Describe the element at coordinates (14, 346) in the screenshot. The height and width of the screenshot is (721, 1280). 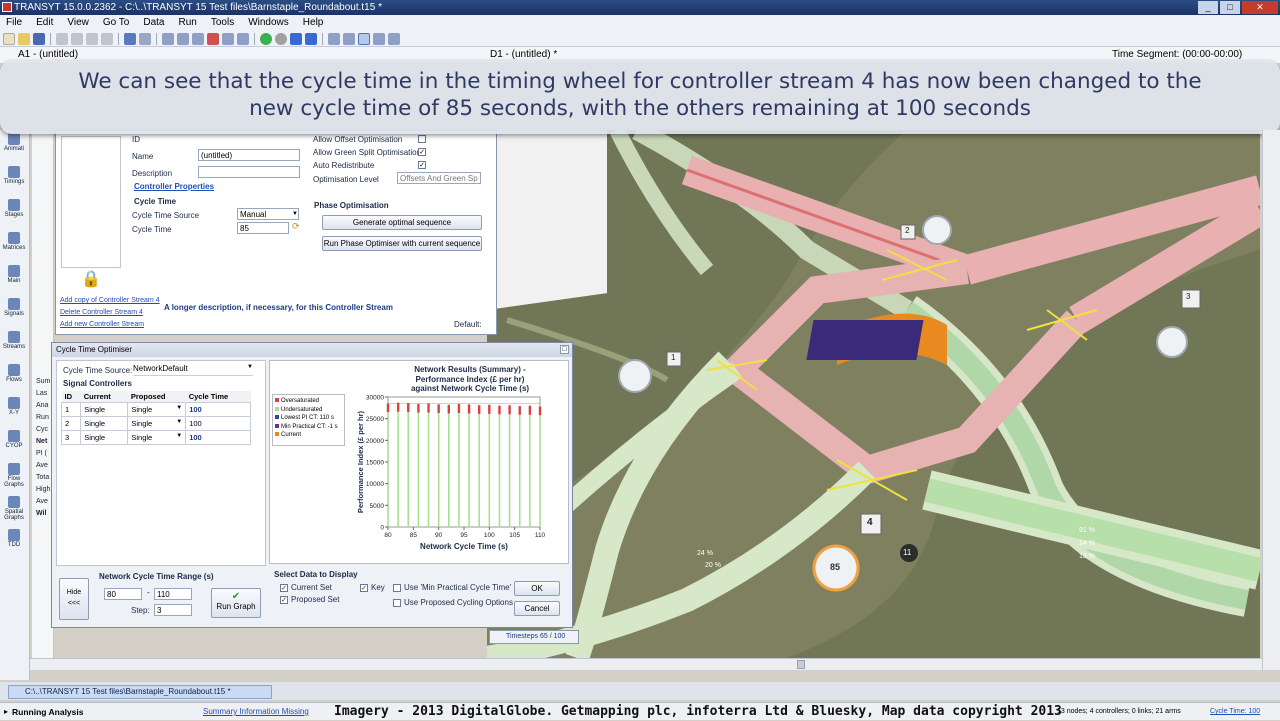
I see `nav-streams: Streams` at that location.